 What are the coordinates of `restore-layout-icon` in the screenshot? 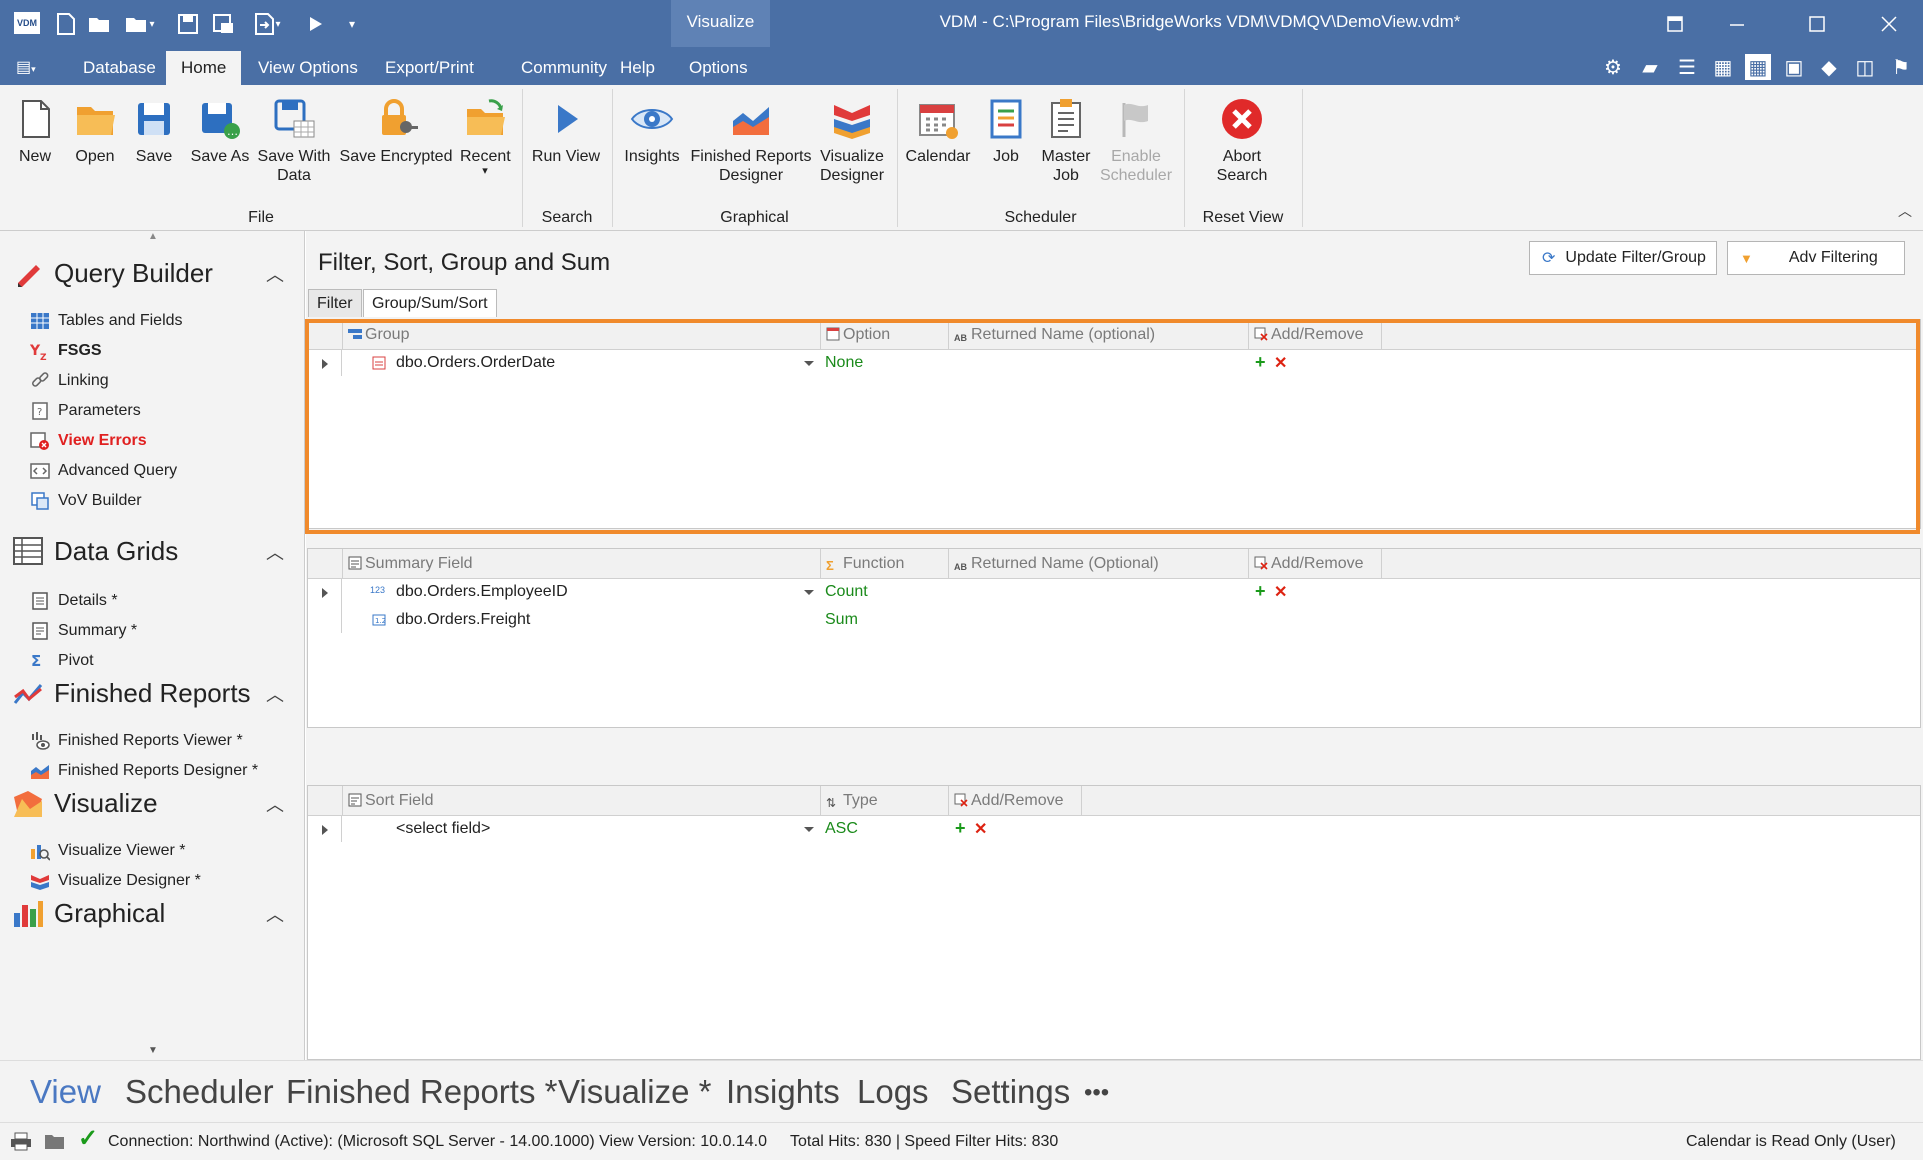 It's located at (1675, 24).